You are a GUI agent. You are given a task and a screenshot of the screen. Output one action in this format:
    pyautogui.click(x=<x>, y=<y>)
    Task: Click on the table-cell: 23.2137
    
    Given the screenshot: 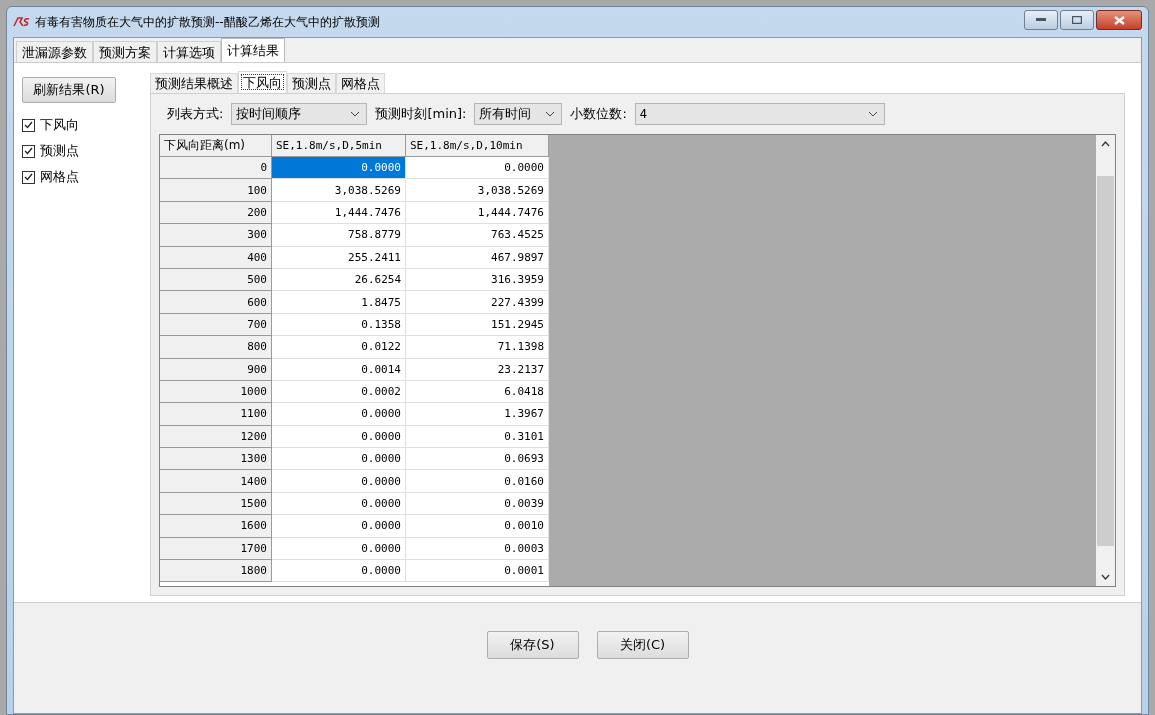 What is the action you would take?
    pyautogui.click(x=477, y=369)
    